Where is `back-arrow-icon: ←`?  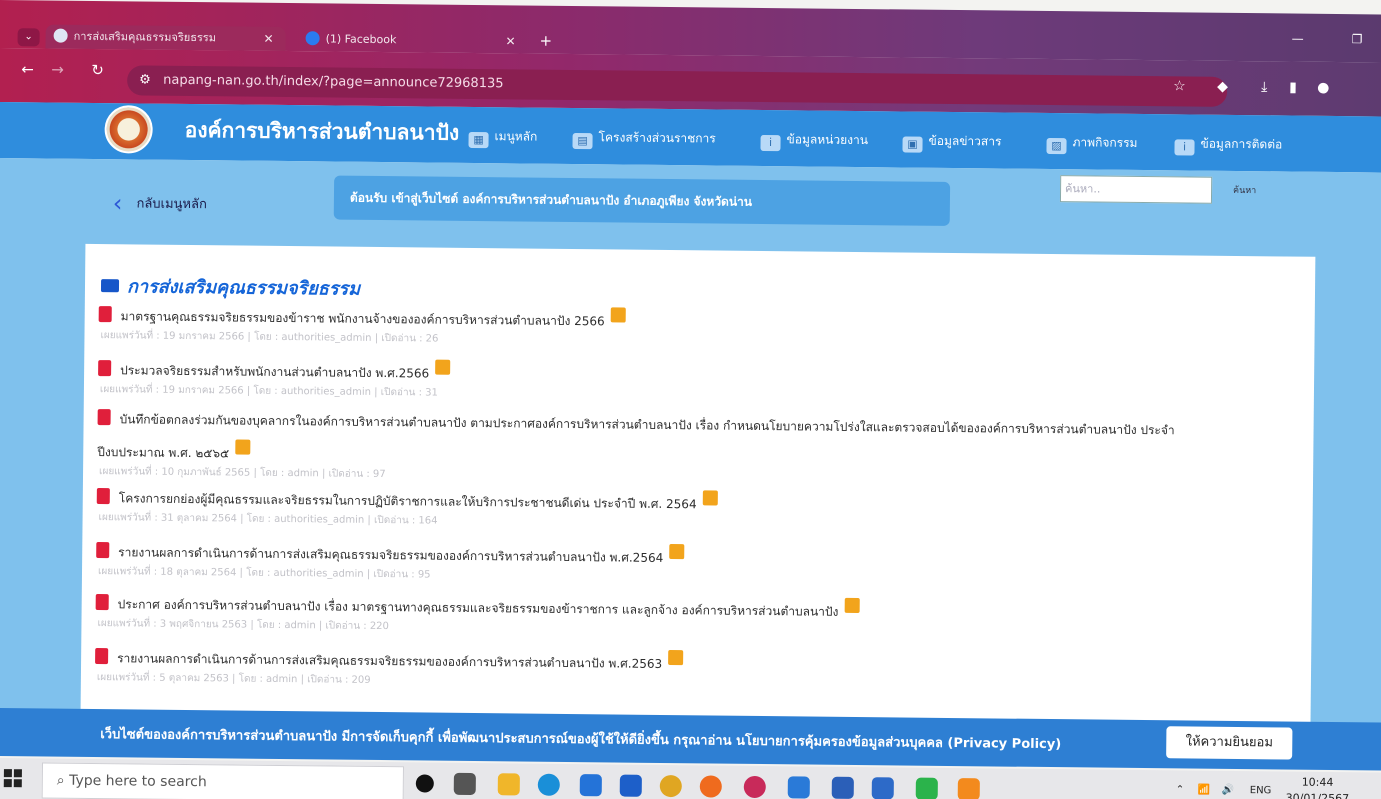 back-arrow-icon: ← is located at coordinates (27, 69).